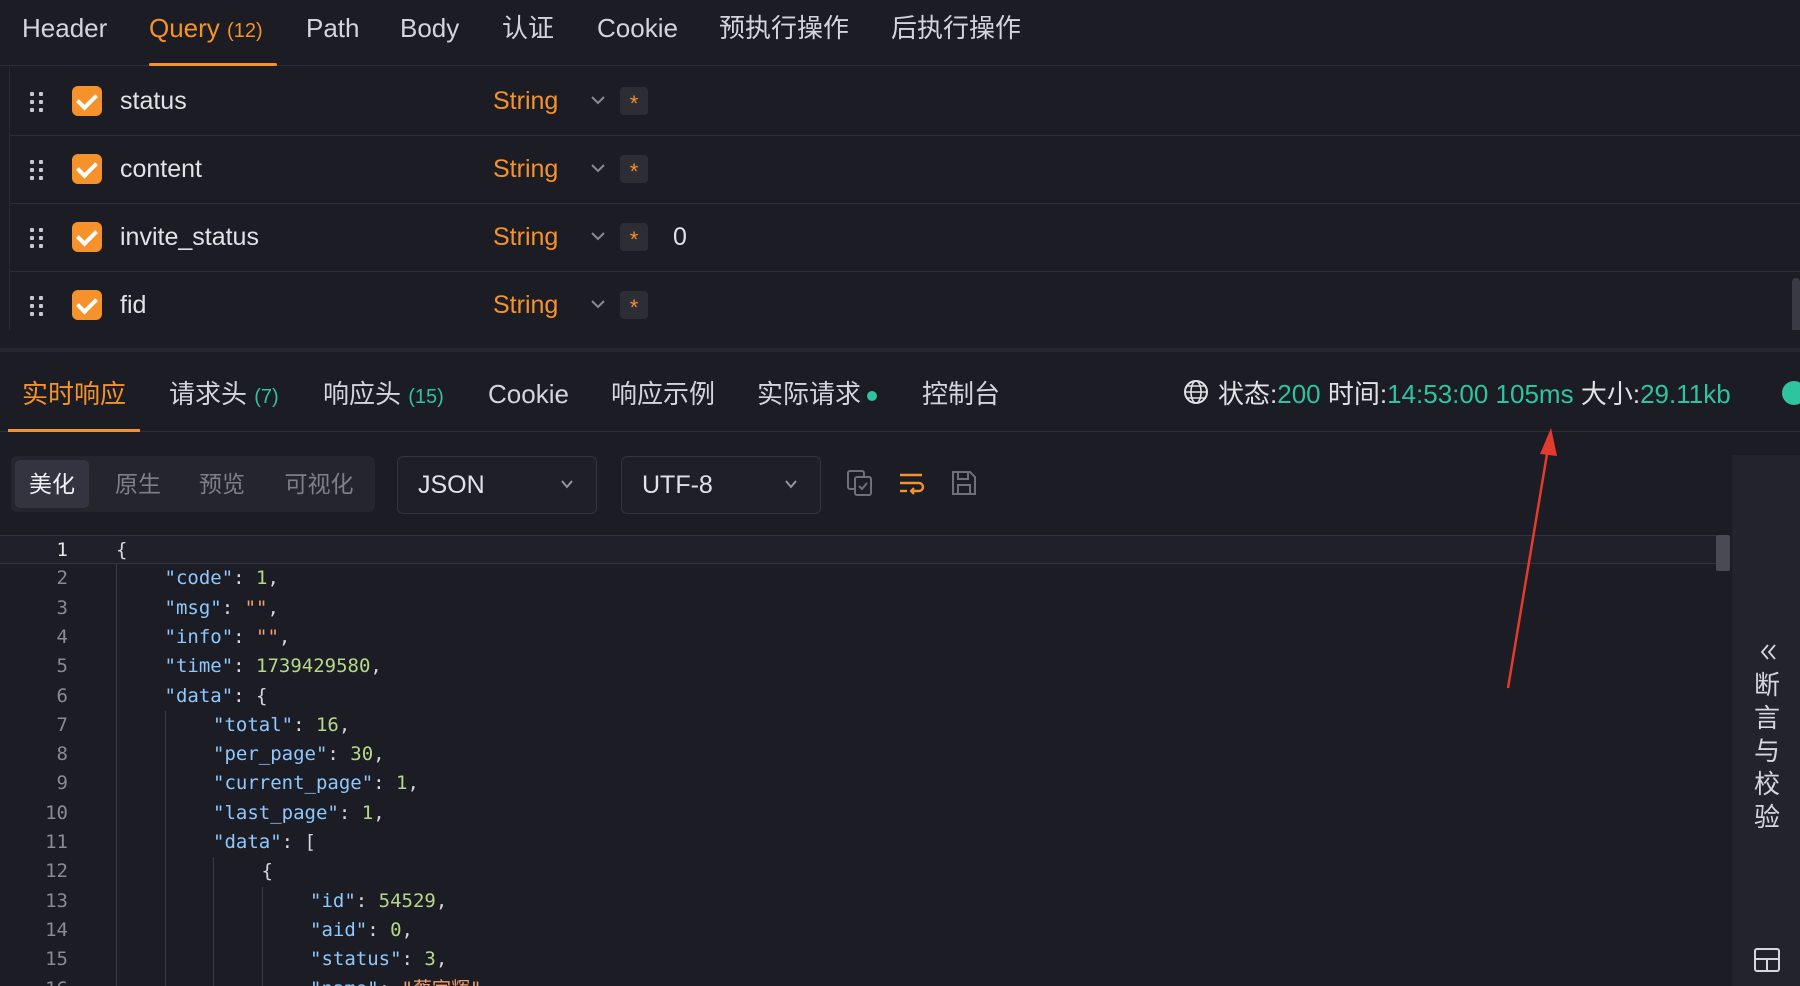  What do you see at coordinates (637, 33) in the screenshot?
I see `tab-cookie: Cookie` at bounding box center [637, 33].